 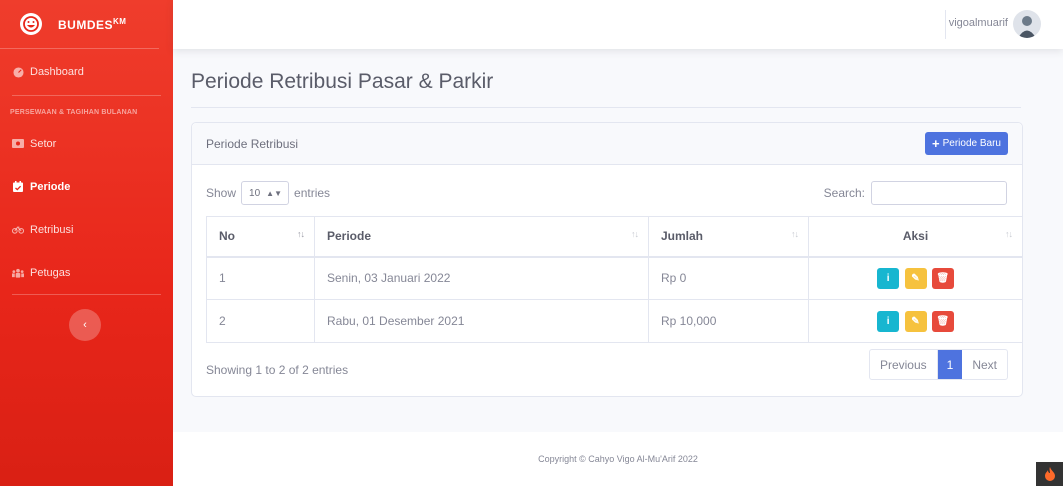 What do you see at coordinates (728, 237) in the screenshot?
I see `column-header-jumlah: Jumlah ↑↓` at bounding box center [728, 237].